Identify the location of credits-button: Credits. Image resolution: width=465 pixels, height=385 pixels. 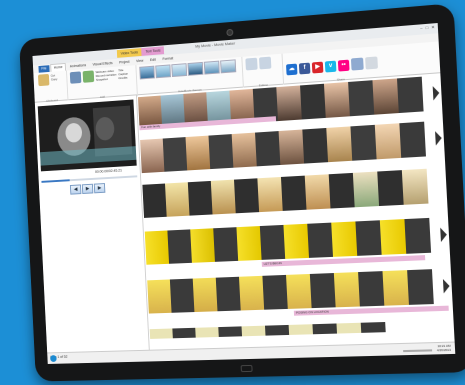
(123, 78).